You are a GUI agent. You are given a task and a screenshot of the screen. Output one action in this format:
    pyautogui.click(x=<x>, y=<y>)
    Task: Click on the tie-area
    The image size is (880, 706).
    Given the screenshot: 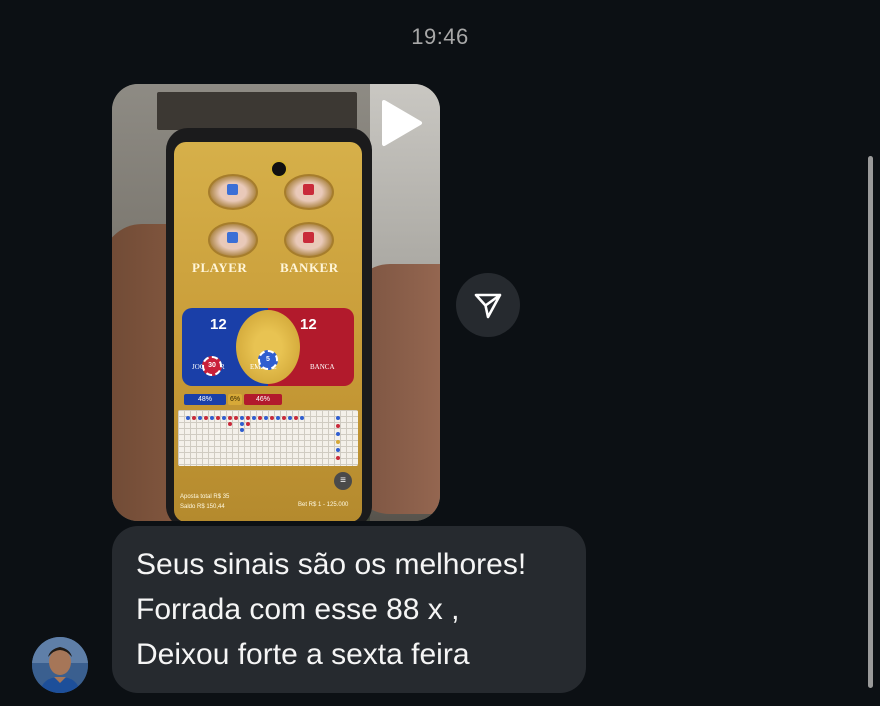 What is the action you would take?
    pyautogui.click(x=268, y=347)
    